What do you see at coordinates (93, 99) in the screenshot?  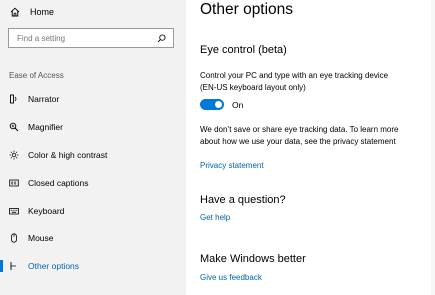 I see `sidebar-item-narrator: Narrator` at bounding box center [93, 99].